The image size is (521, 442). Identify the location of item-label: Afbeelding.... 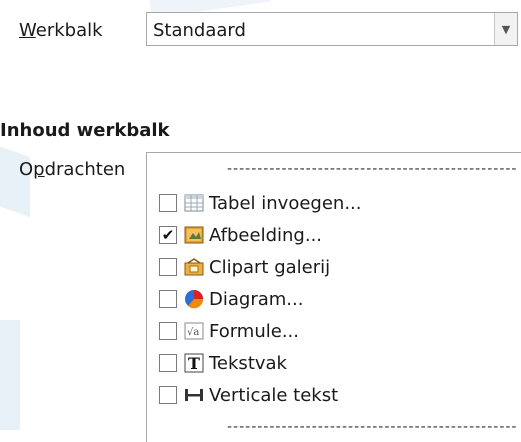
(266, 235).